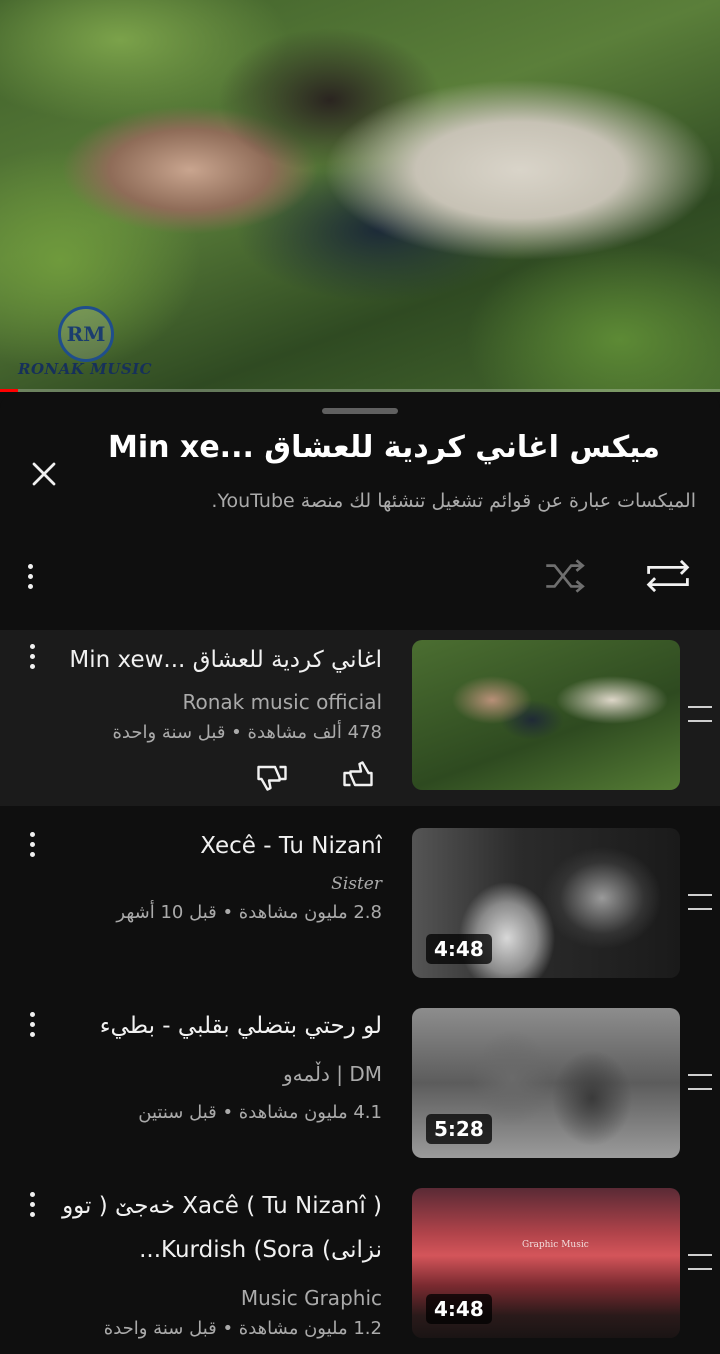 The width and height of the screenshot is (720, 1354). I want to click on item-meta: 1.2 مليون مشاهدة • قبل سنة واحدة, so click(242, 1328).